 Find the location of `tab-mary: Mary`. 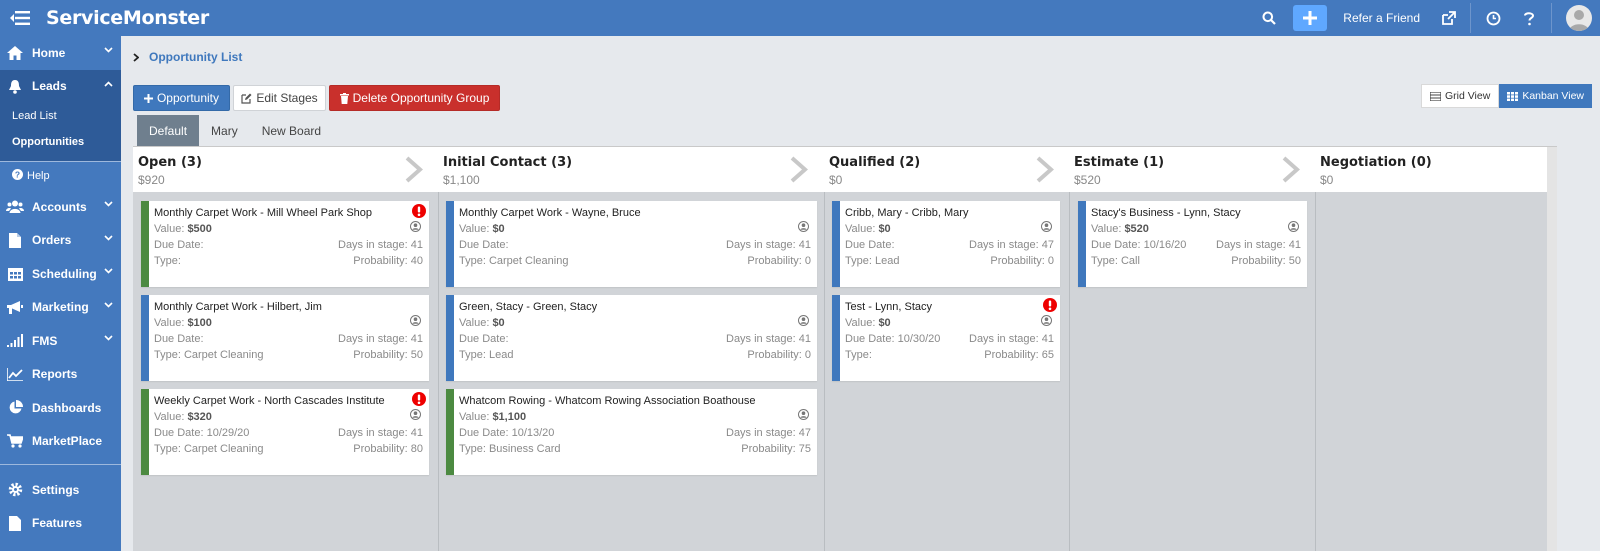

tab-mary: Mary is located at coordinates (224, 130).